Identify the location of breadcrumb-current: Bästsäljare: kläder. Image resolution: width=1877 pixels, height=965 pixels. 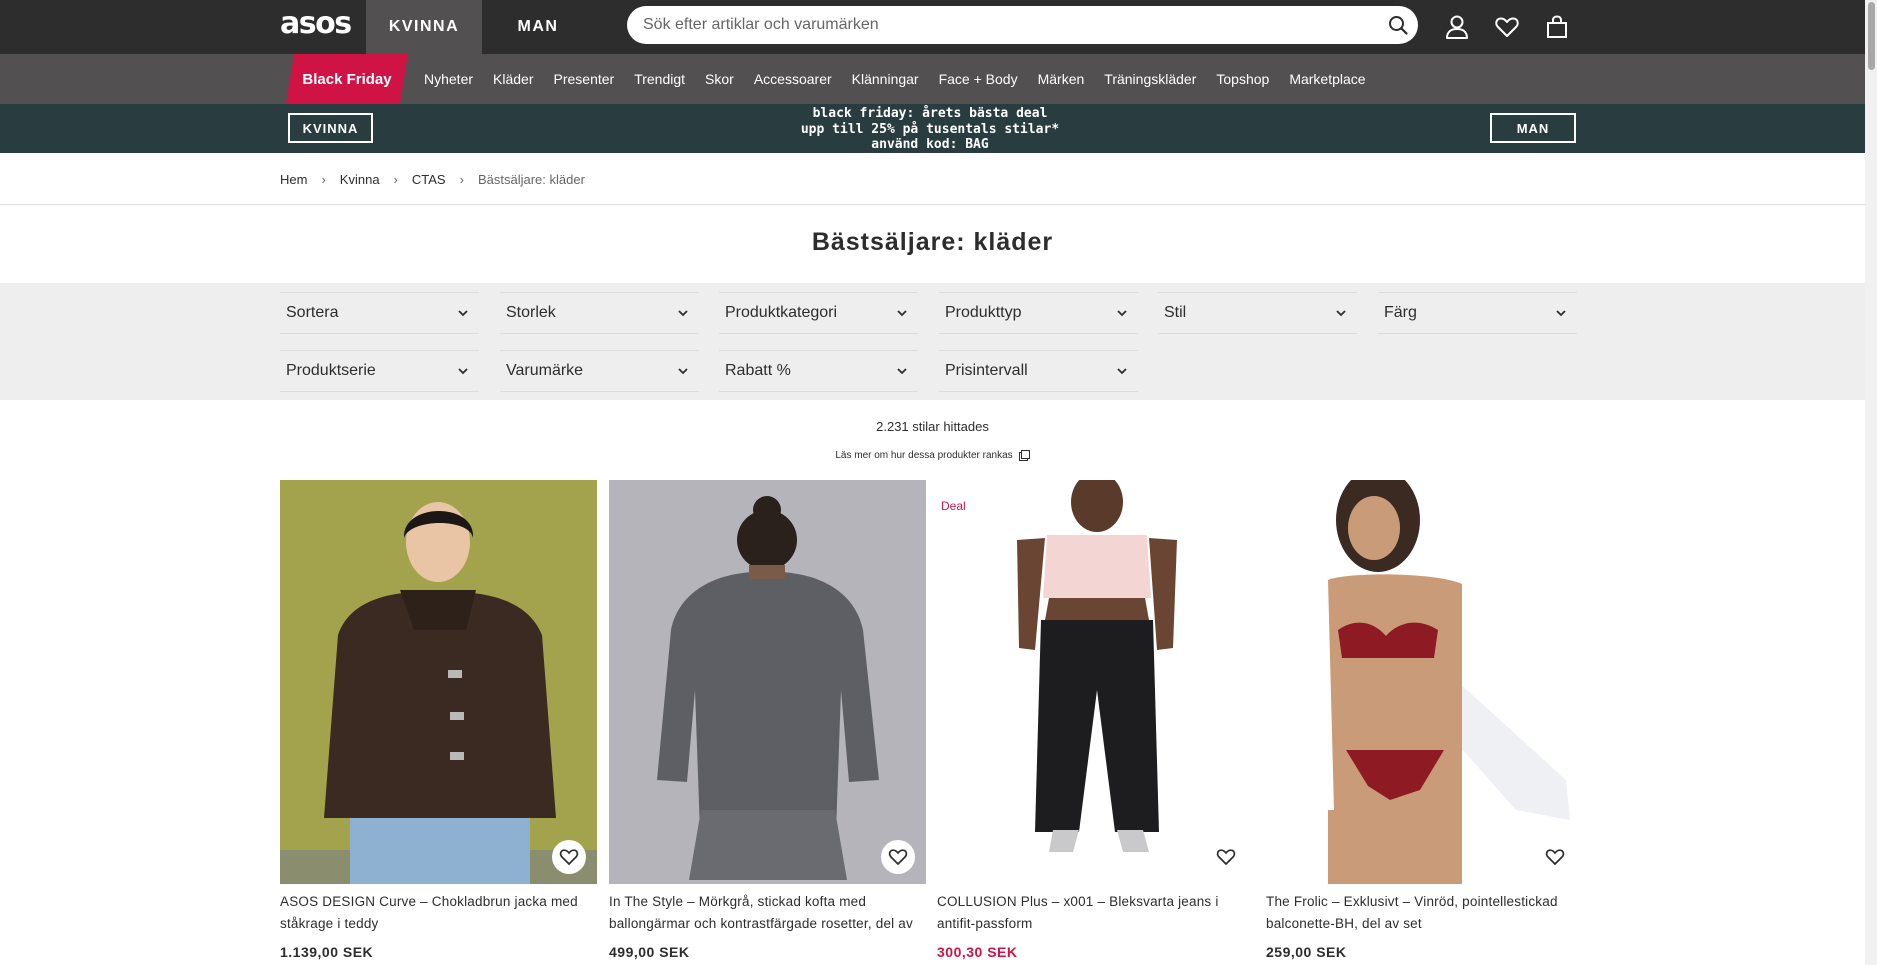
(531, 179).